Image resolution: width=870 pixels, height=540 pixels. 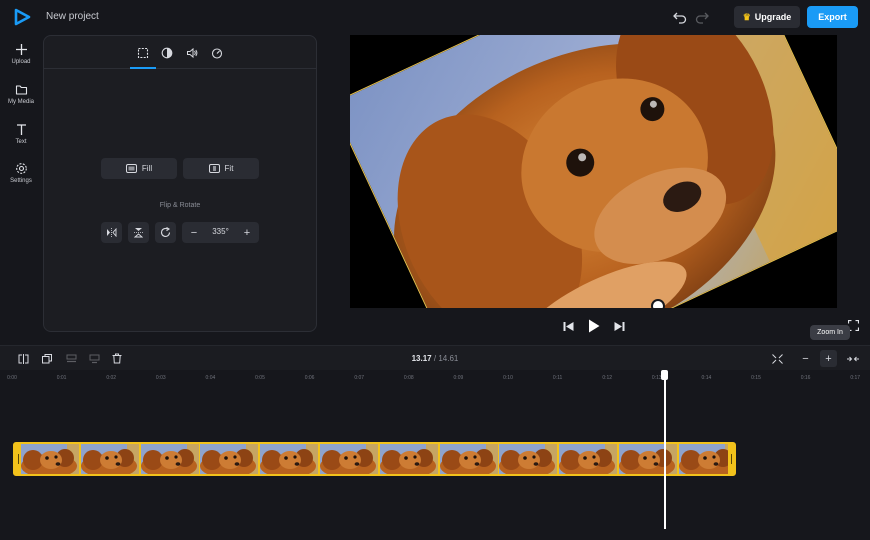 I want to click on rotation-value: 335°, so click(x=220, y=231).